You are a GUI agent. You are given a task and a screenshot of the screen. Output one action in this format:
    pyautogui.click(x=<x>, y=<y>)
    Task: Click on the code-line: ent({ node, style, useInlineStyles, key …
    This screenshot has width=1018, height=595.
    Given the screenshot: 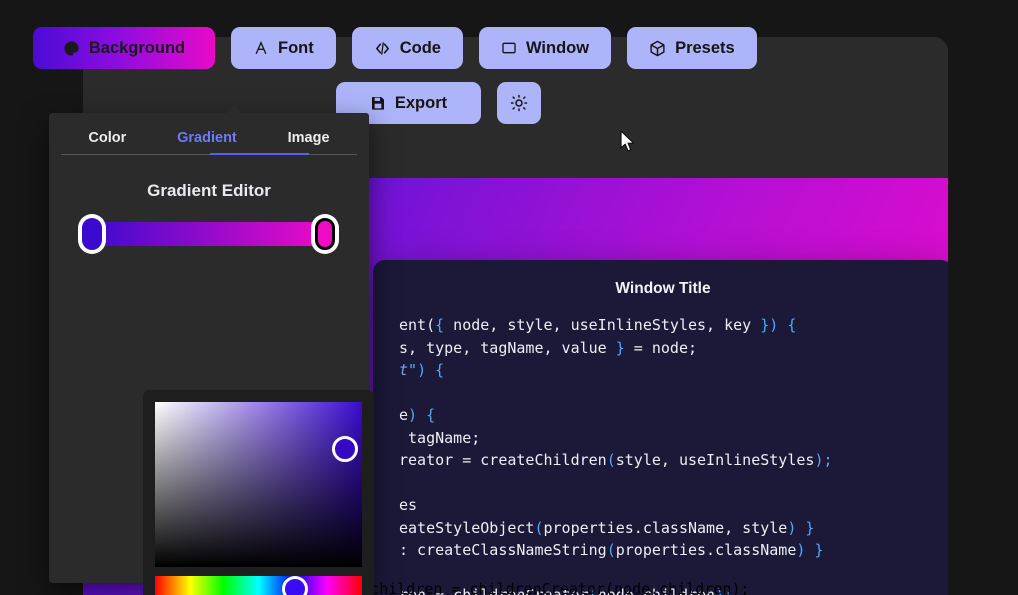 What is the action you would take?
    pyautogui.click(x=598, y=325)
    